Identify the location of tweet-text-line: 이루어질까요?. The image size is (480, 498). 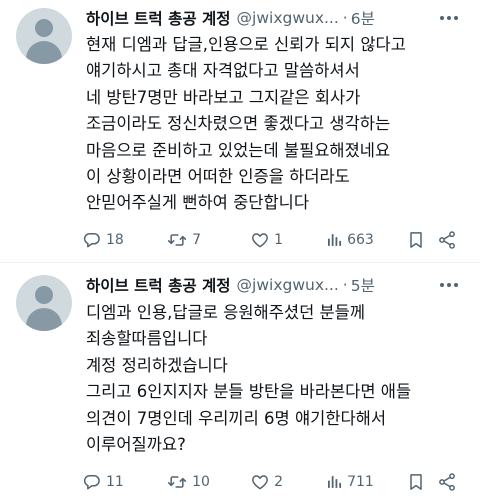
(136, 445).